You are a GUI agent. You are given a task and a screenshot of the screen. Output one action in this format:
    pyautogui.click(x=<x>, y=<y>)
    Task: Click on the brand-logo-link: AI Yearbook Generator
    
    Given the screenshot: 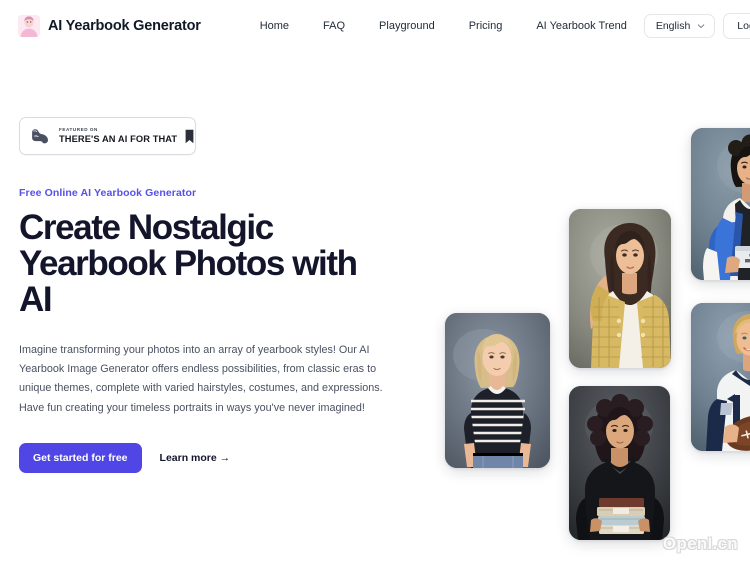 What is the action you would take?
    pyautogui.click(x=109, y=26)
    